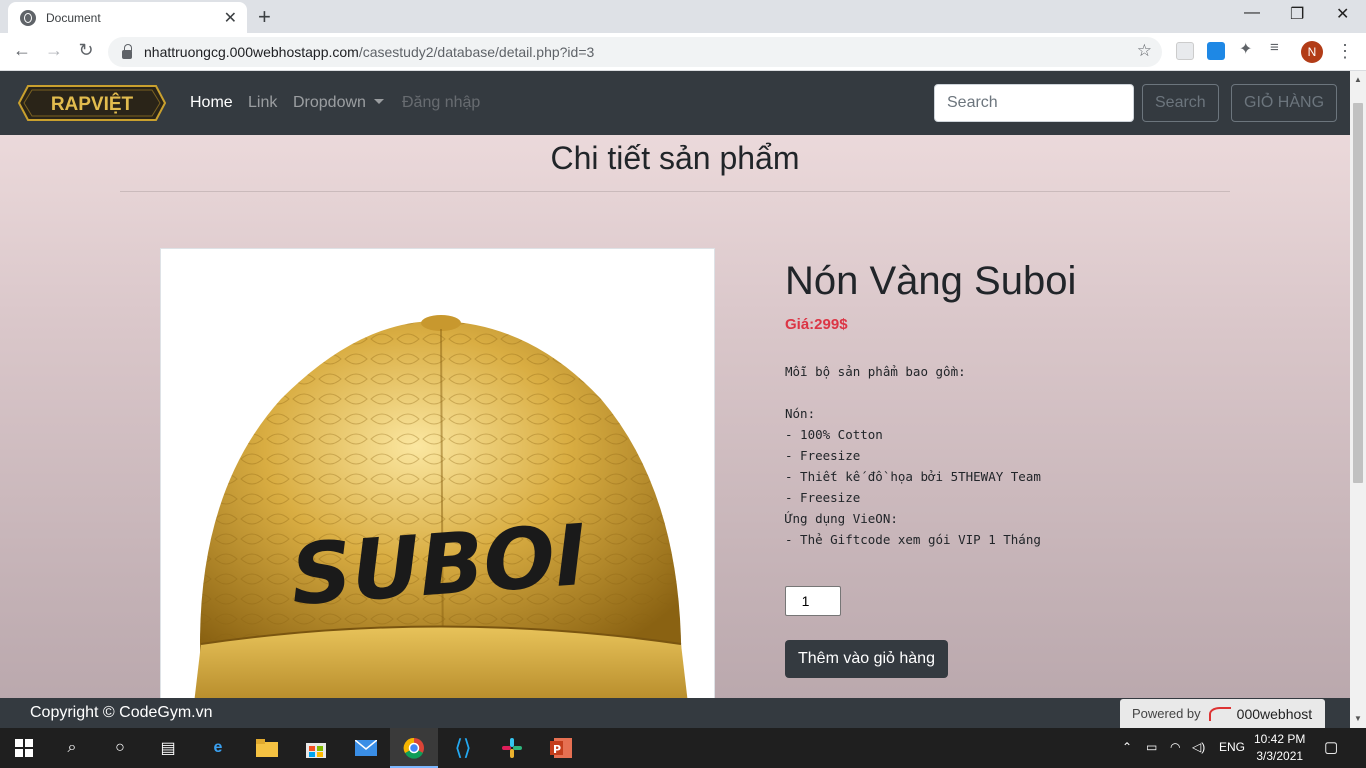  I want to click on back-icon: ←, so click(22, 50).